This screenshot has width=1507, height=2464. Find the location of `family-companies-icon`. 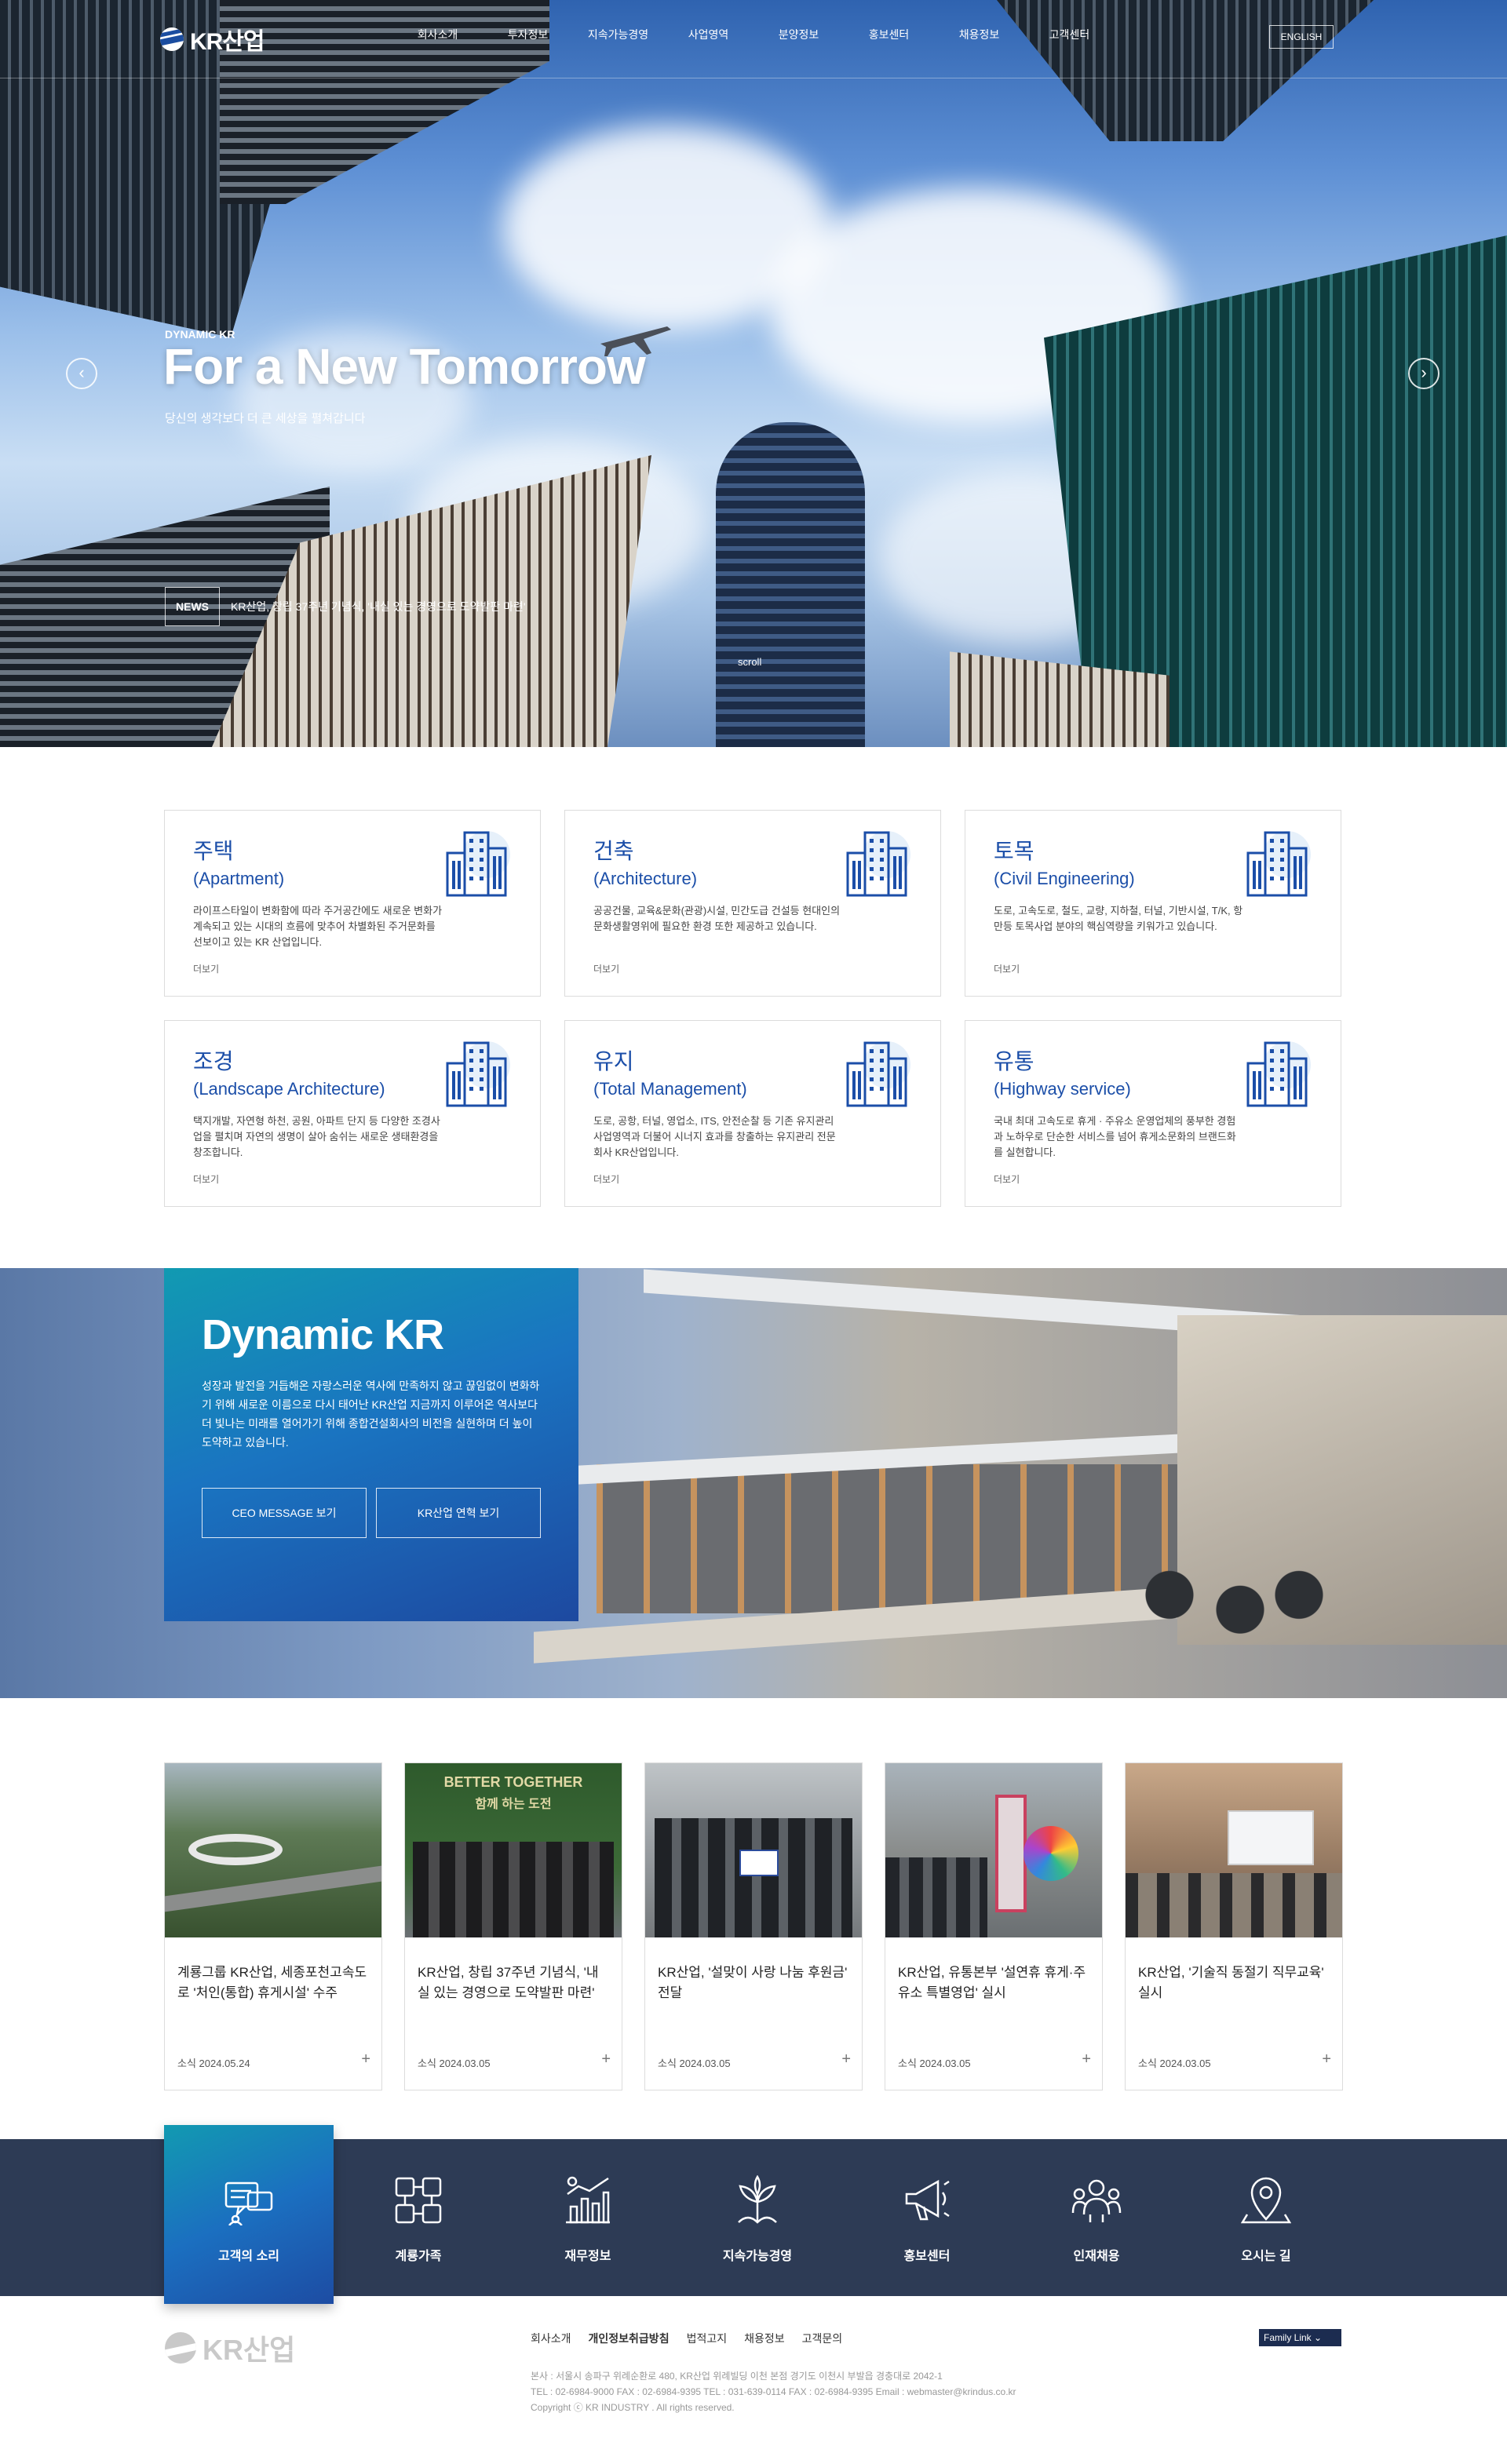

family-companies-icon is located at coordinates (418, 2200).